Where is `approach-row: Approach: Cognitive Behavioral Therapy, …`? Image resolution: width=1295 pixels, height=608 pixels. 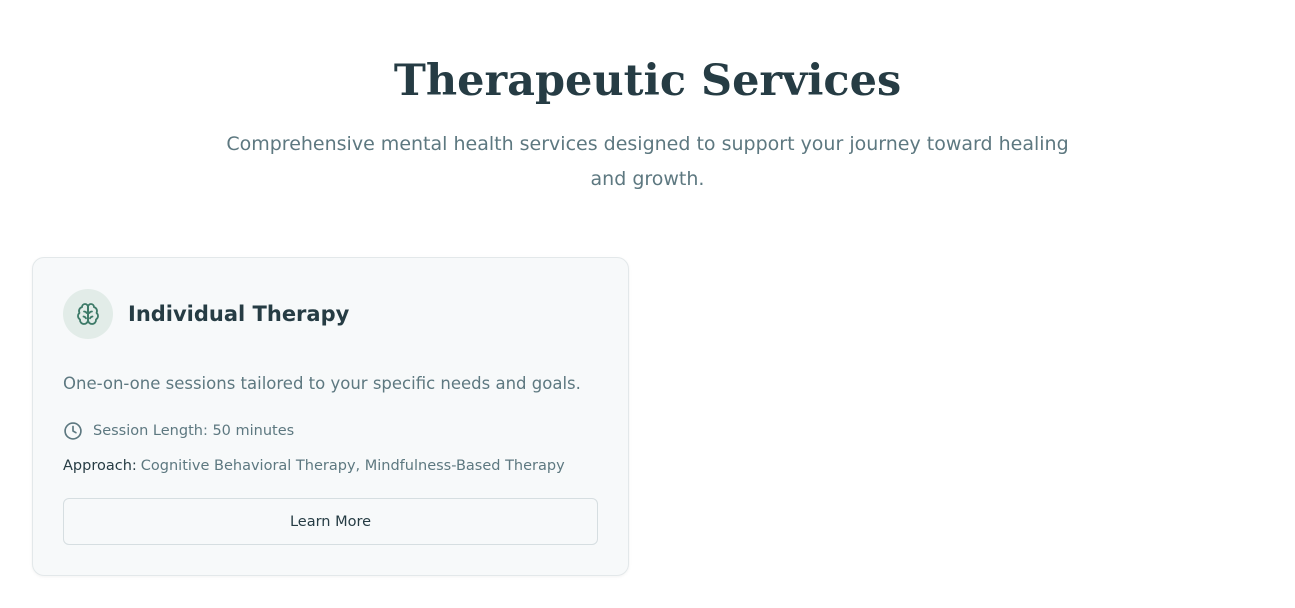 approach-row: Approach: Cognitive Behavioral Therapy, … is located at coordinates (314, 466).